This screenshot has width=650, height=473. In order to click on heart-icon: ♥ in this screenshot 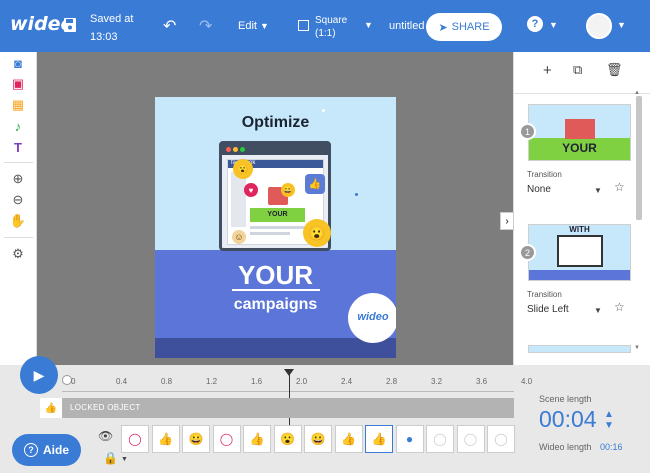, I will do `click(251, 190)`.